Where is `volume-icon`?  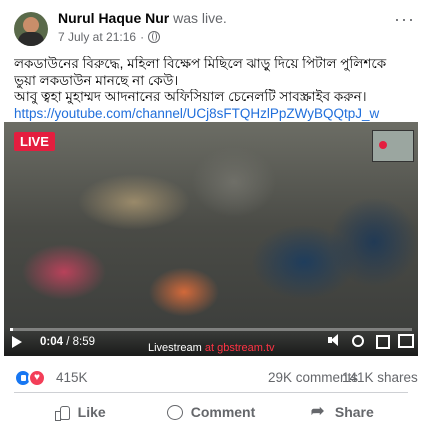
volume-icon is located at coordinates (334, 340).